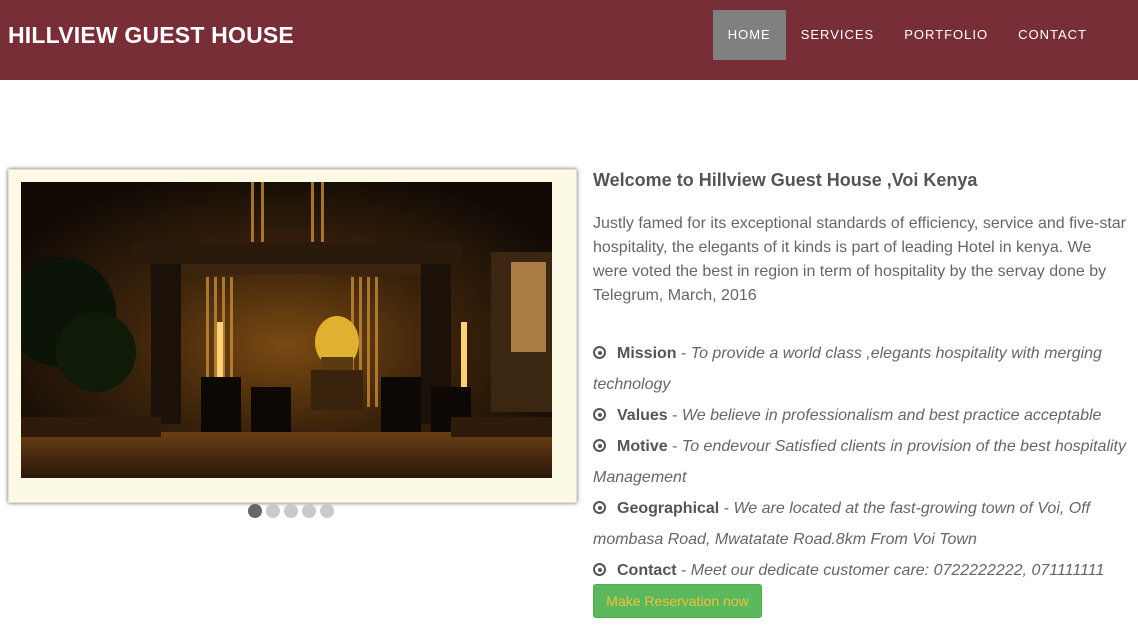  Describe the element at coordinates (647, 570) in the screenshot. I see `item-label: Contact` at that location.